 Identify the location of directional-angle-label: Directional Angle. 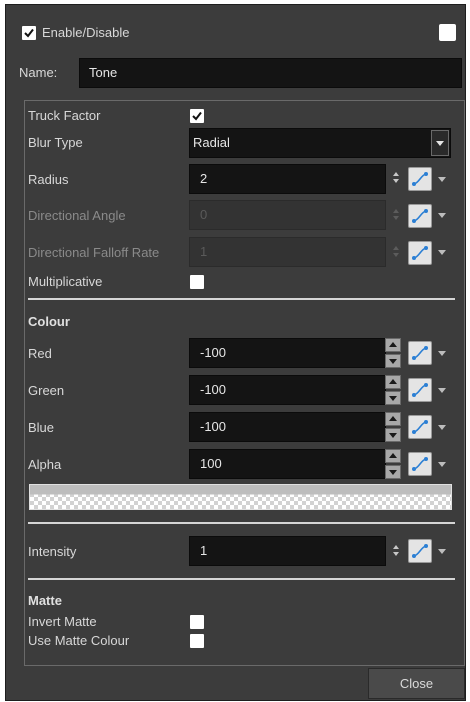
(77, 215).